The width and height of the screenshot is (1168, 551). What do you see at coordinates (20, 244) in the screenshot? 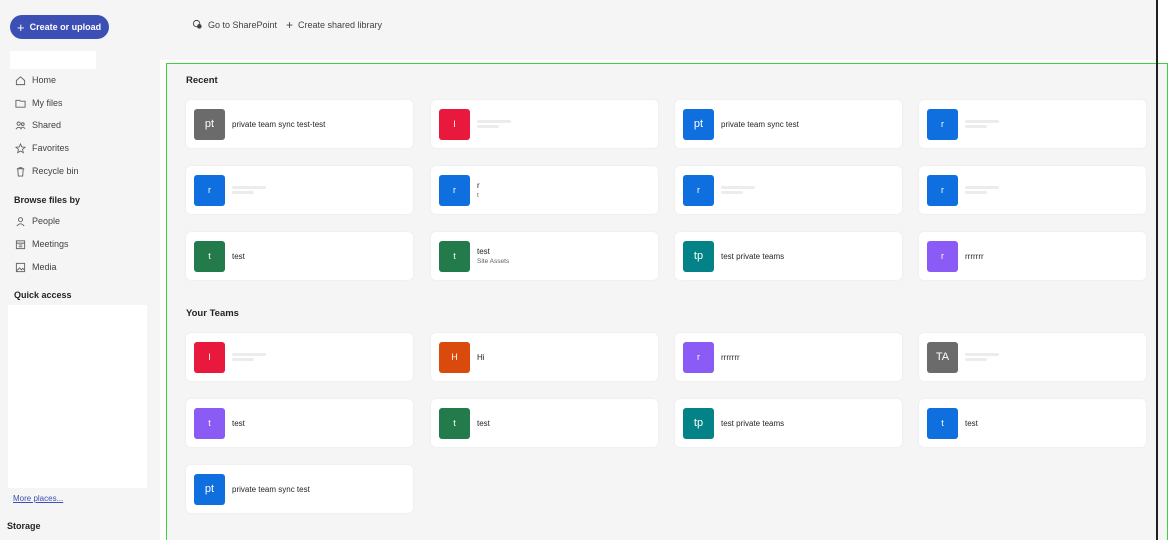
I see `calendar-icon` at bounding box center [20, 244].